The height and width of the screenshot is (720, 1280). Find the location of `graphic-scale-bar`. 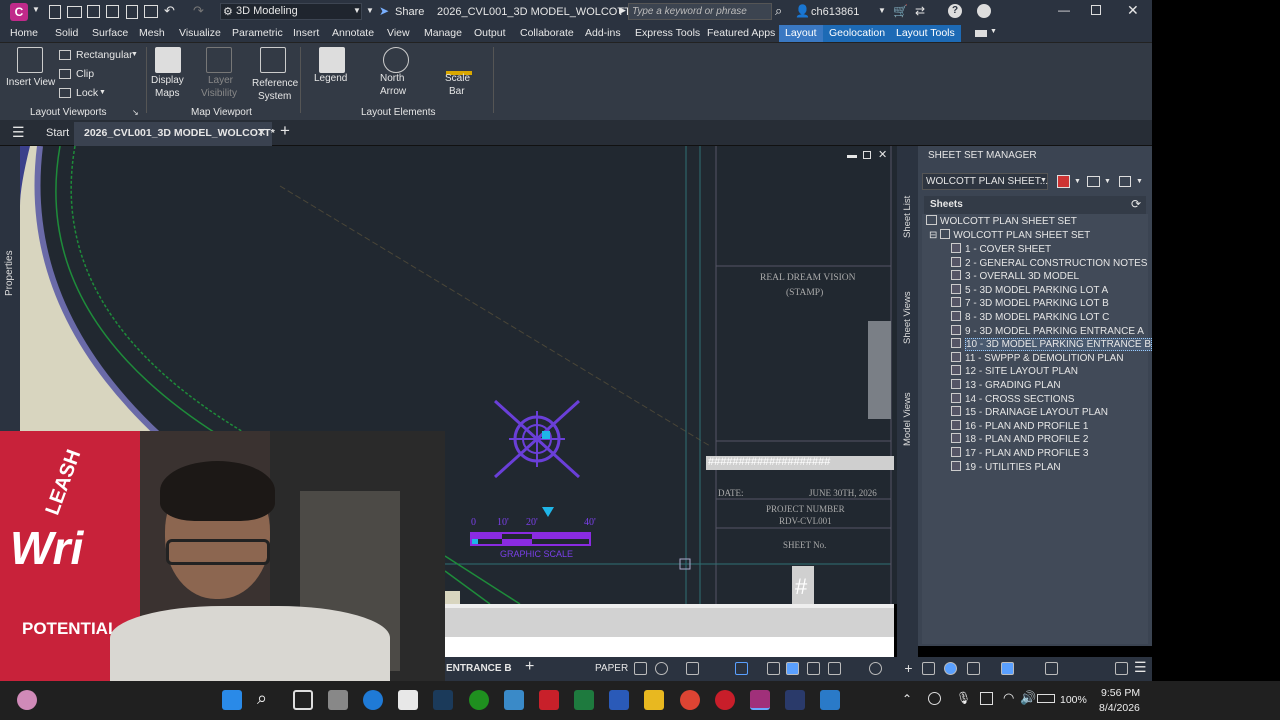

graphic-scale-bar is located at coordinates (530, 539).